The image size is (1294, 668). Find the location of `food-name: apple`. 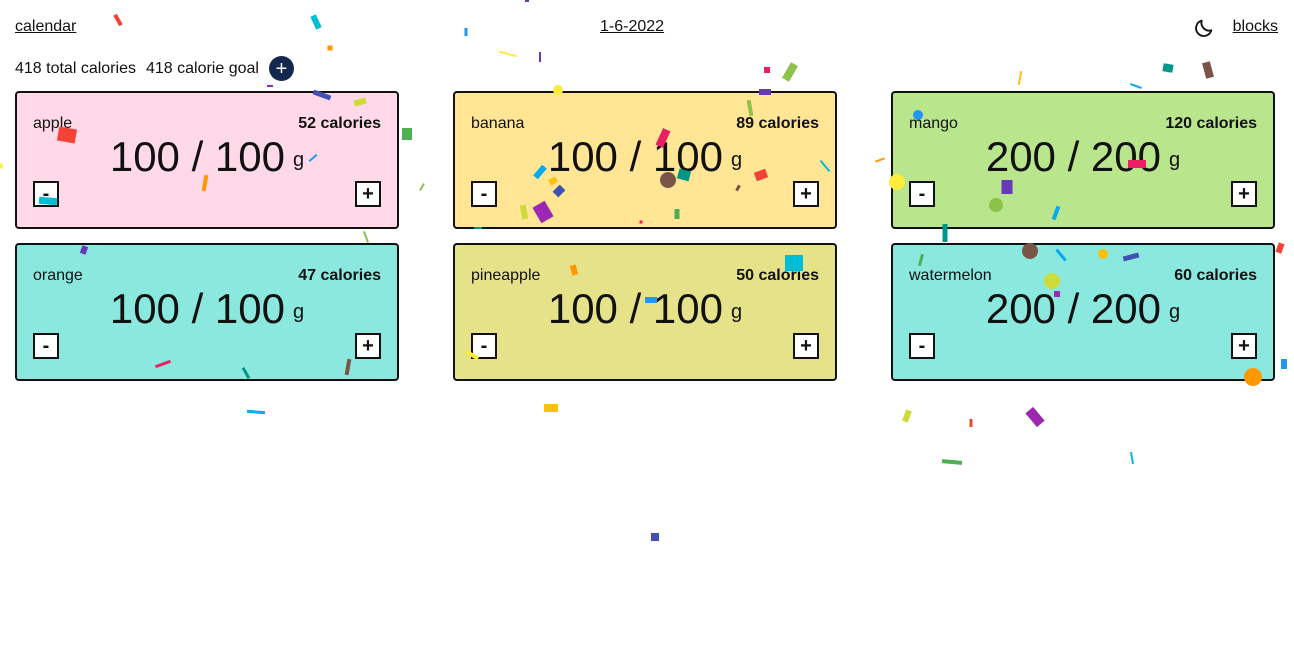

food-name: apple is located at coordinates (53, 123).